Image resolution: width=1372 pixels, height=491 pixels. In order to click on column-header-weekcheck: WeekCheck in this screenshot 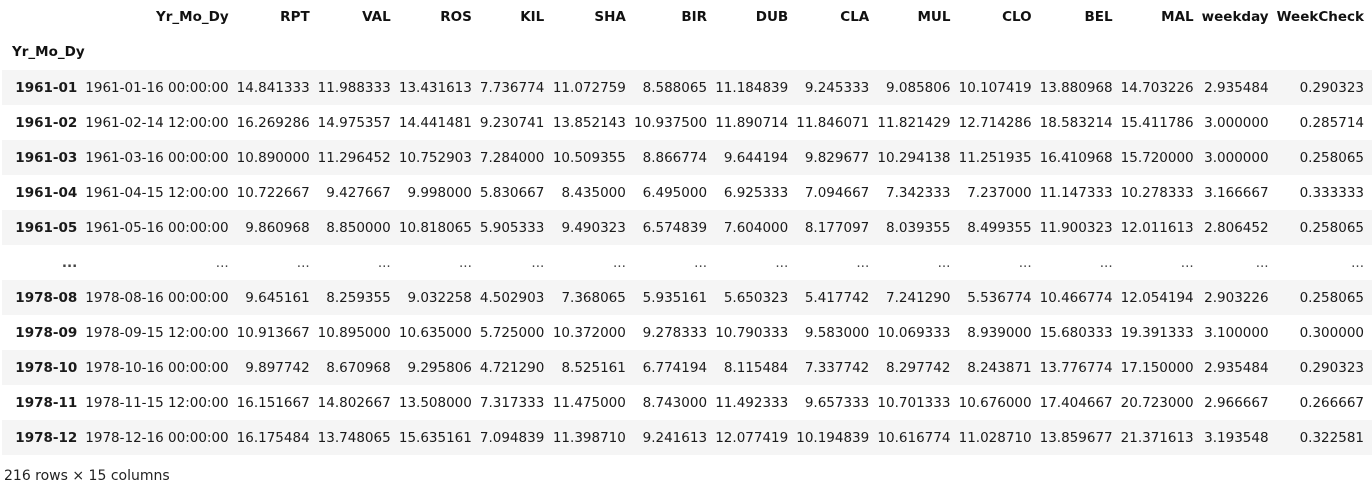, I will do `click(1320, 17)`.